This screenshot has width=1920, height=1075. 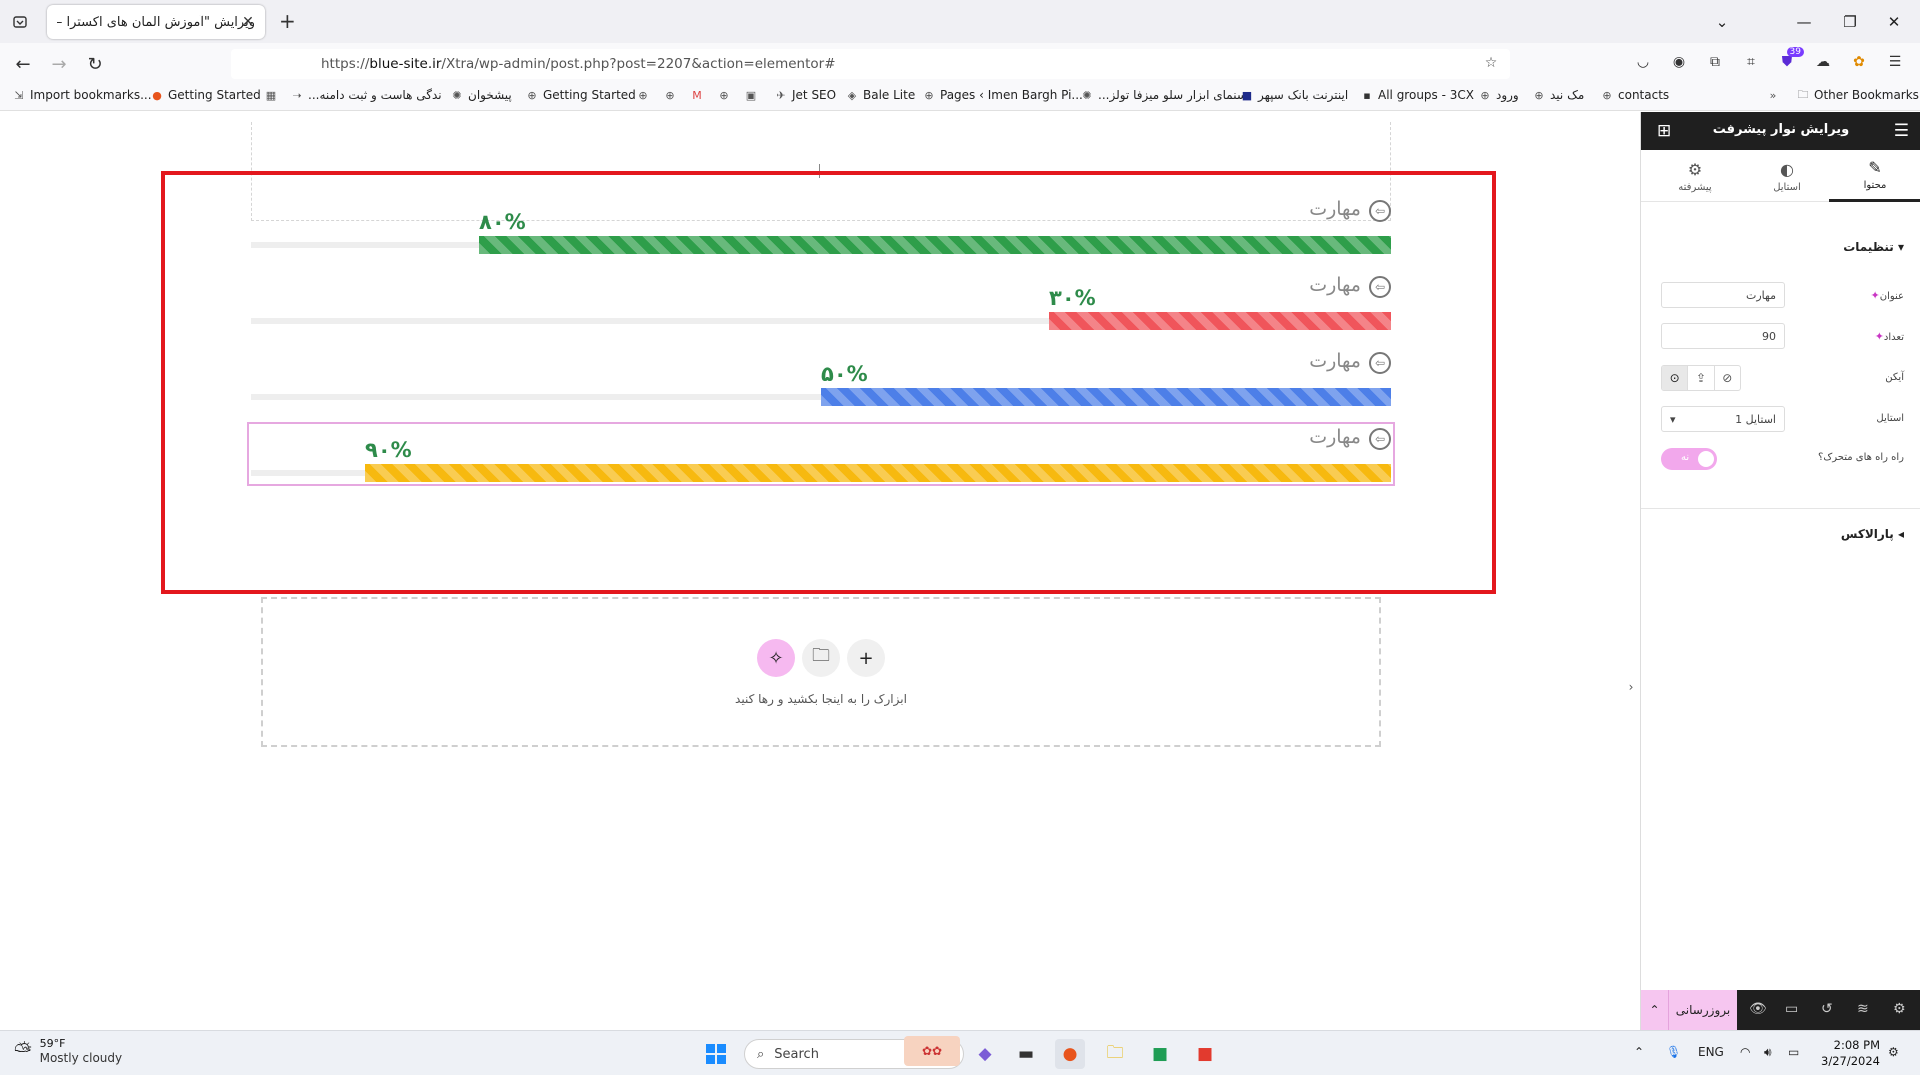 I want to click on bookmark-item: ⊕ مک نید, so click(x=1558, y=95).